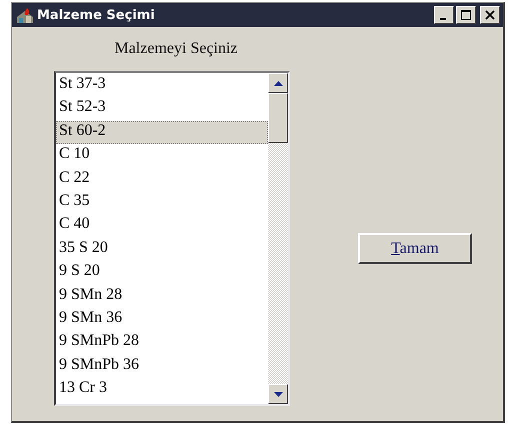  Describe the element at coordinates (162, 132) in the screenshot. I see `list-item: St 60-2` at that location.